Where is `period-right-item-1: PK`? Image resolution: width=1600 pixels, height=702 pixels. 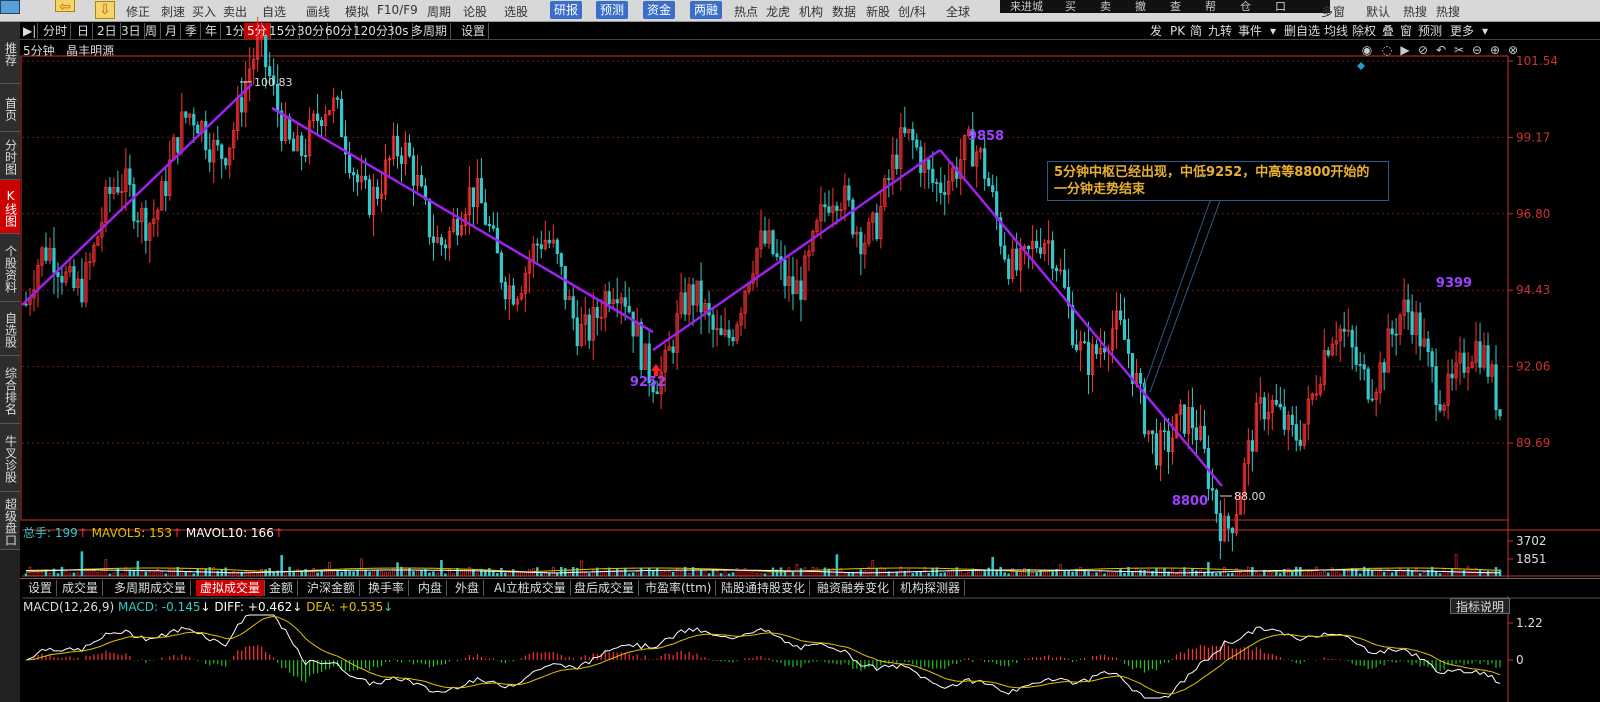
period-right-item-1: PK is located at coordinates (1177, 31).